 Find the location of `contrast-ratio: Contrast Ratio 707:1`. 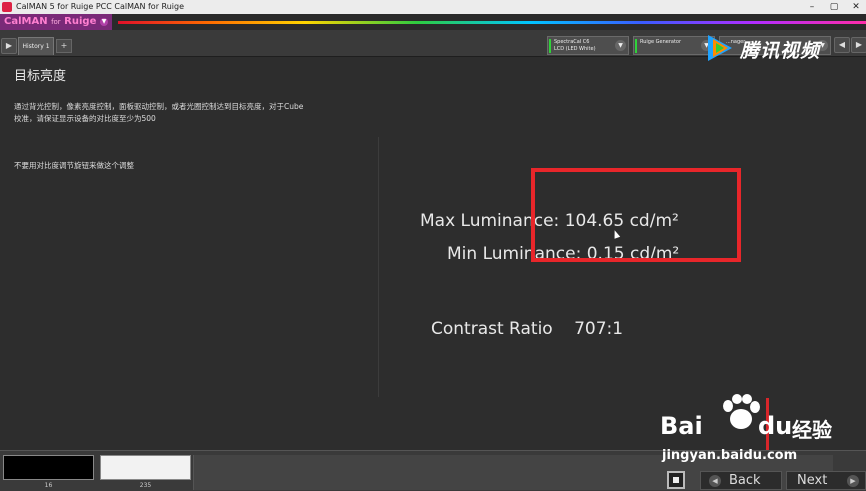

contrast-ratio: Contrast Ratio 707:1 is located at coordinates (527, 329).